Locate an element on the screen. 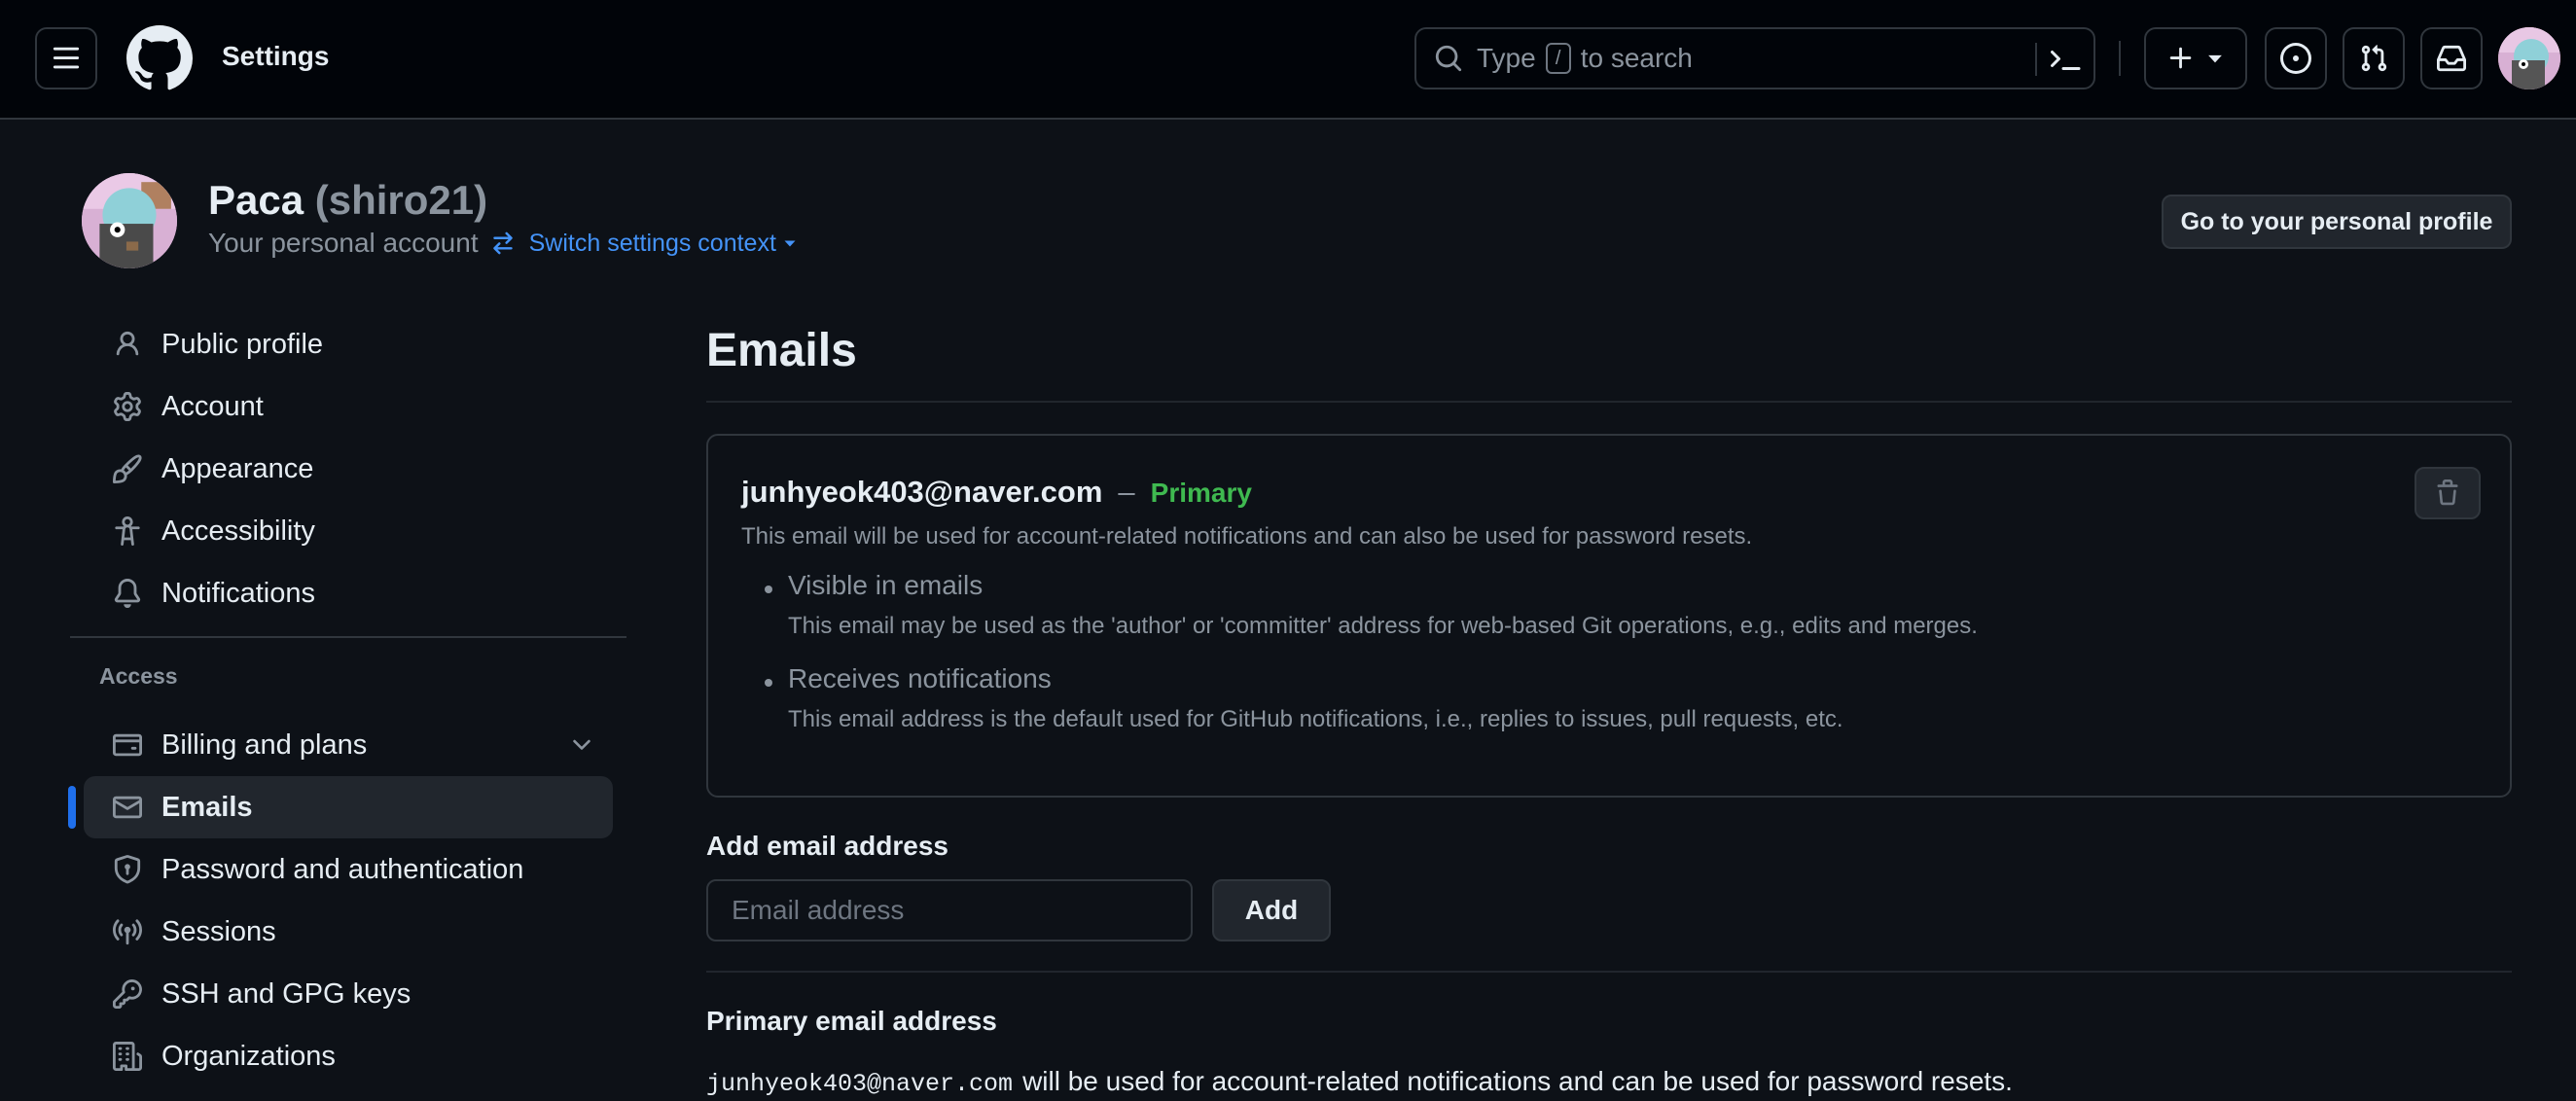 Image resolution: width=2576 pixels, height=1101 pixels. header-divider is located at coordinates (2120, 59).